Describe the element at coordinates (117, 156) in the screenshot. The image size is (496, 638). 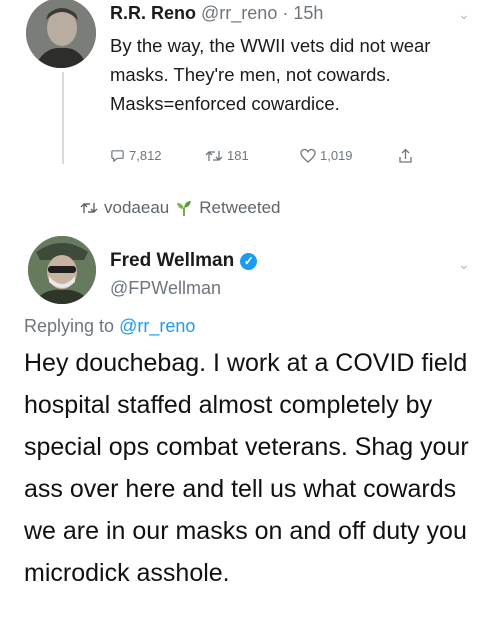
I see `reply-icon` at that location.